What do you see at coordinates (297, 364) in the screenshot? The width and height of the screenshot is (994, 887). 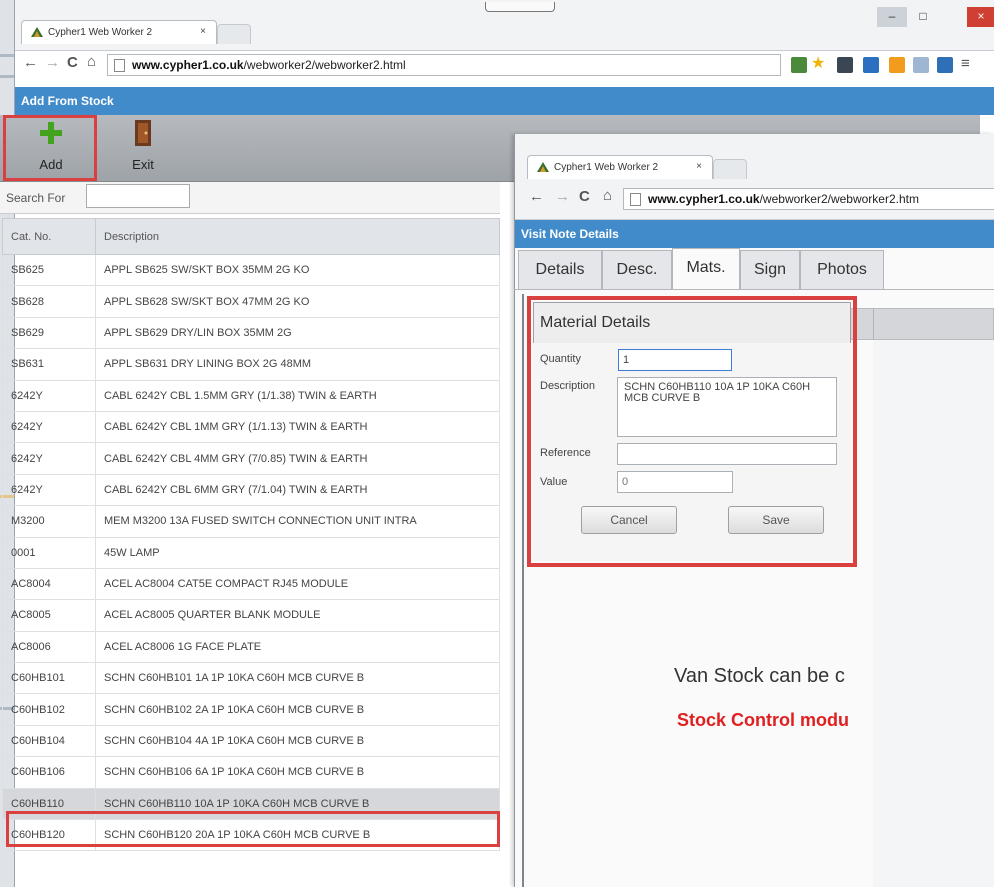 I see `description-cell: APPL SB631 DRY LINING BOX 2G 48MM` at bounding box center [297, 364].